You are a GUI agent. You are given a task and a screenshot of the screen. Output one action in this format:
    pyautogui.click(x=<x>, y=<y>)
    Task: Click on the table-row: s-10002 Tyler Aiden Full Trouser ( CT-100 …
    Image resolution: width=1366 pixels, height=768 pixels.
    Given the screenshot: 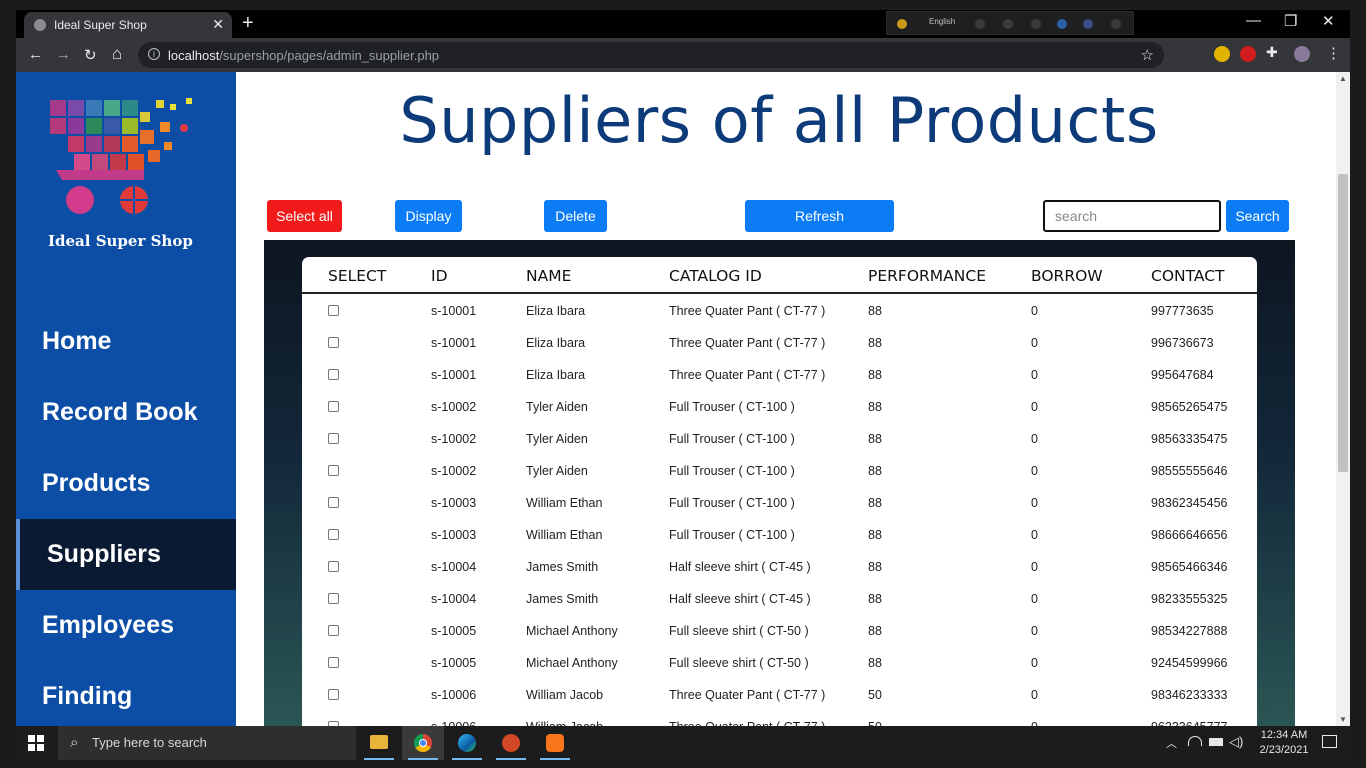 What is the action you would take?
    pyautogui.click(x=779, y=472)
    